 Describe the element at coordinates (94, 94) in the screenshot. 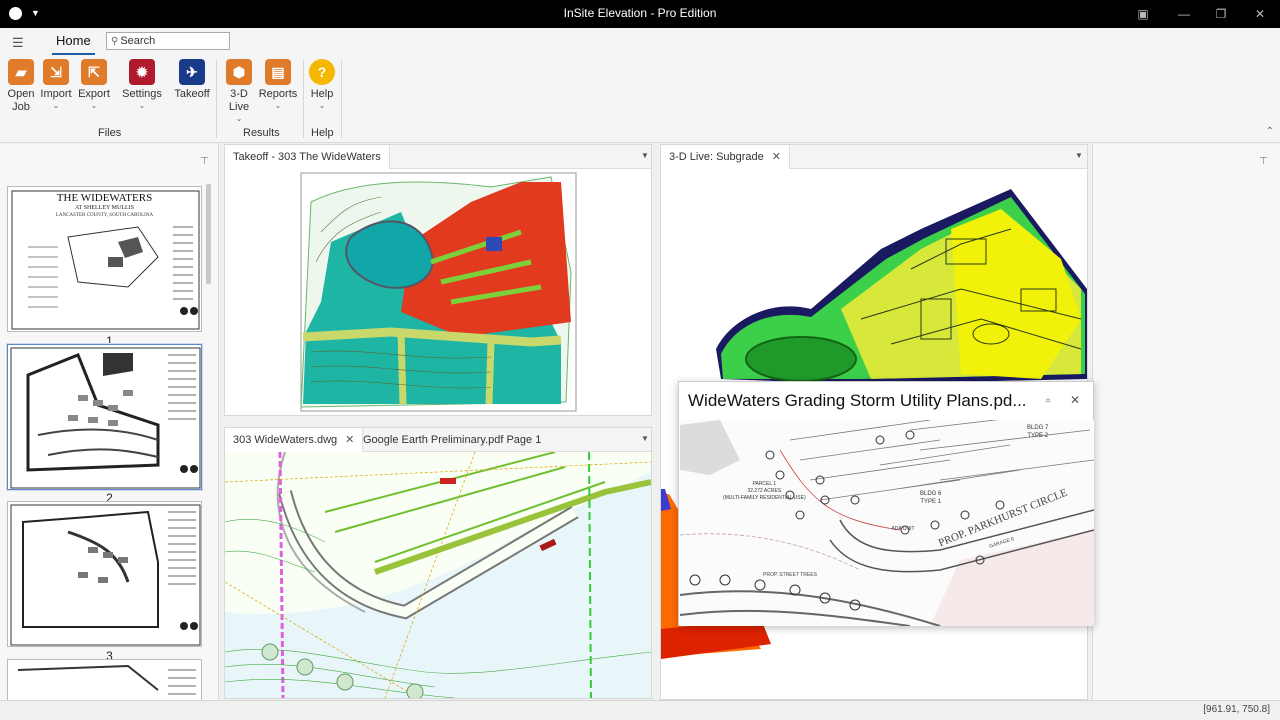

I see `export-label: Export` at that location.